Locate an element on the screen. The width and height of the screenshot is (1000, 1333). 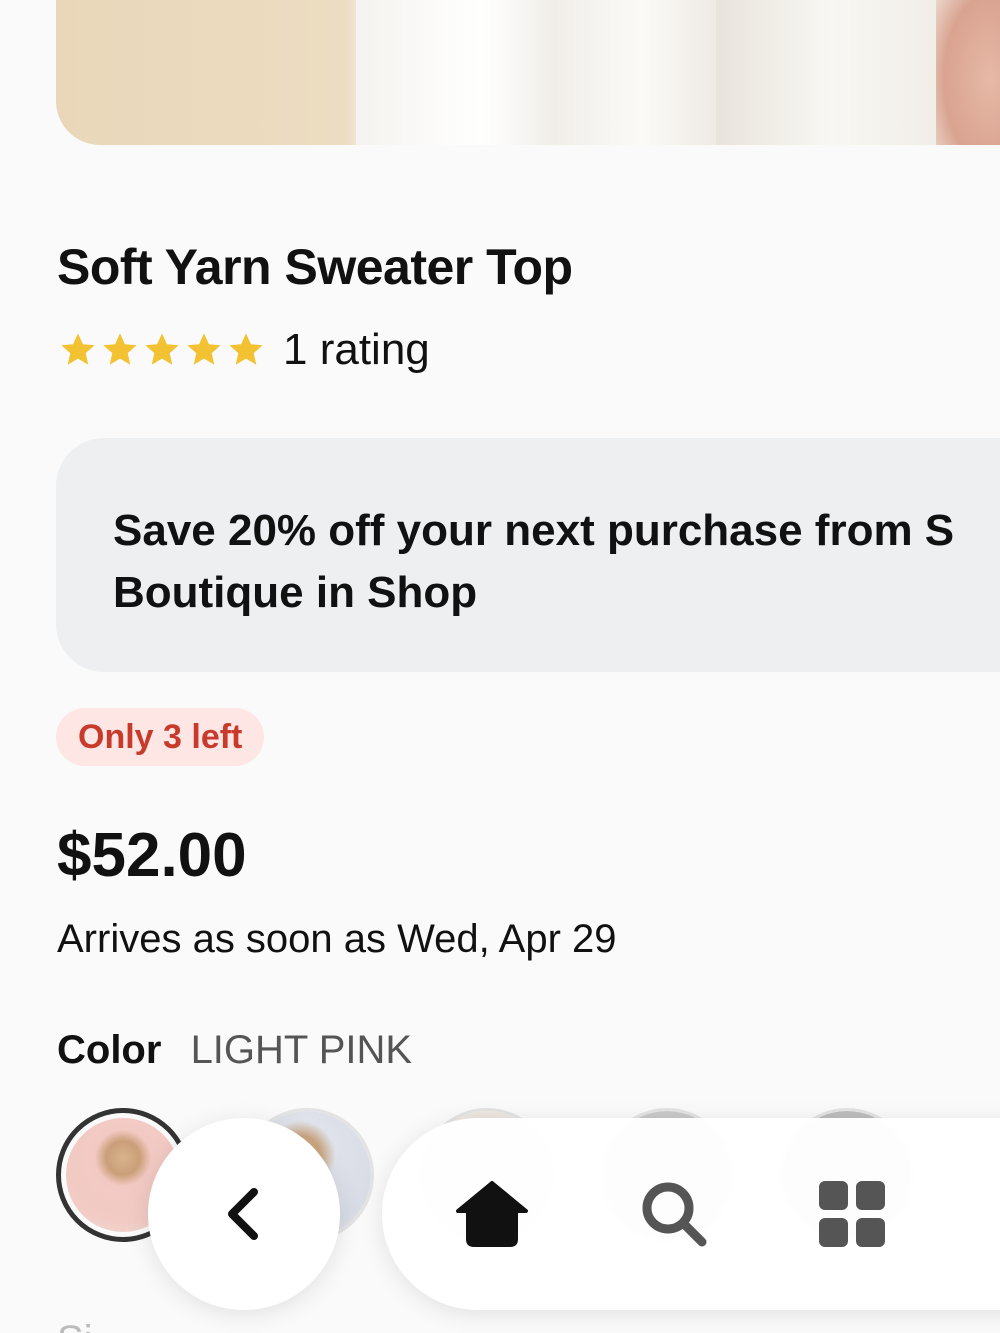
chevron-left-icon is located at coordinates (243, 1214).